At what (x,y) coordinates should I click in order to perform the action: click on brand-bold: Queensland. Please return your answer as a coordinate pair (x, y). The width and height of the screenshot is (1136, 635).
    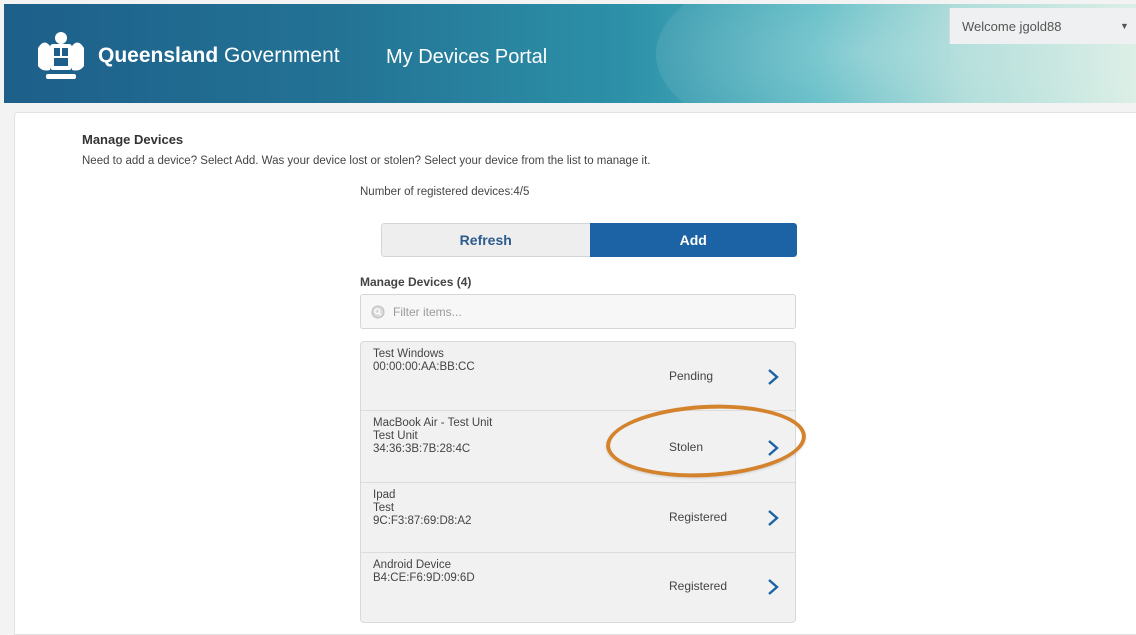
    Looking at the image, I should click on (158, 55).